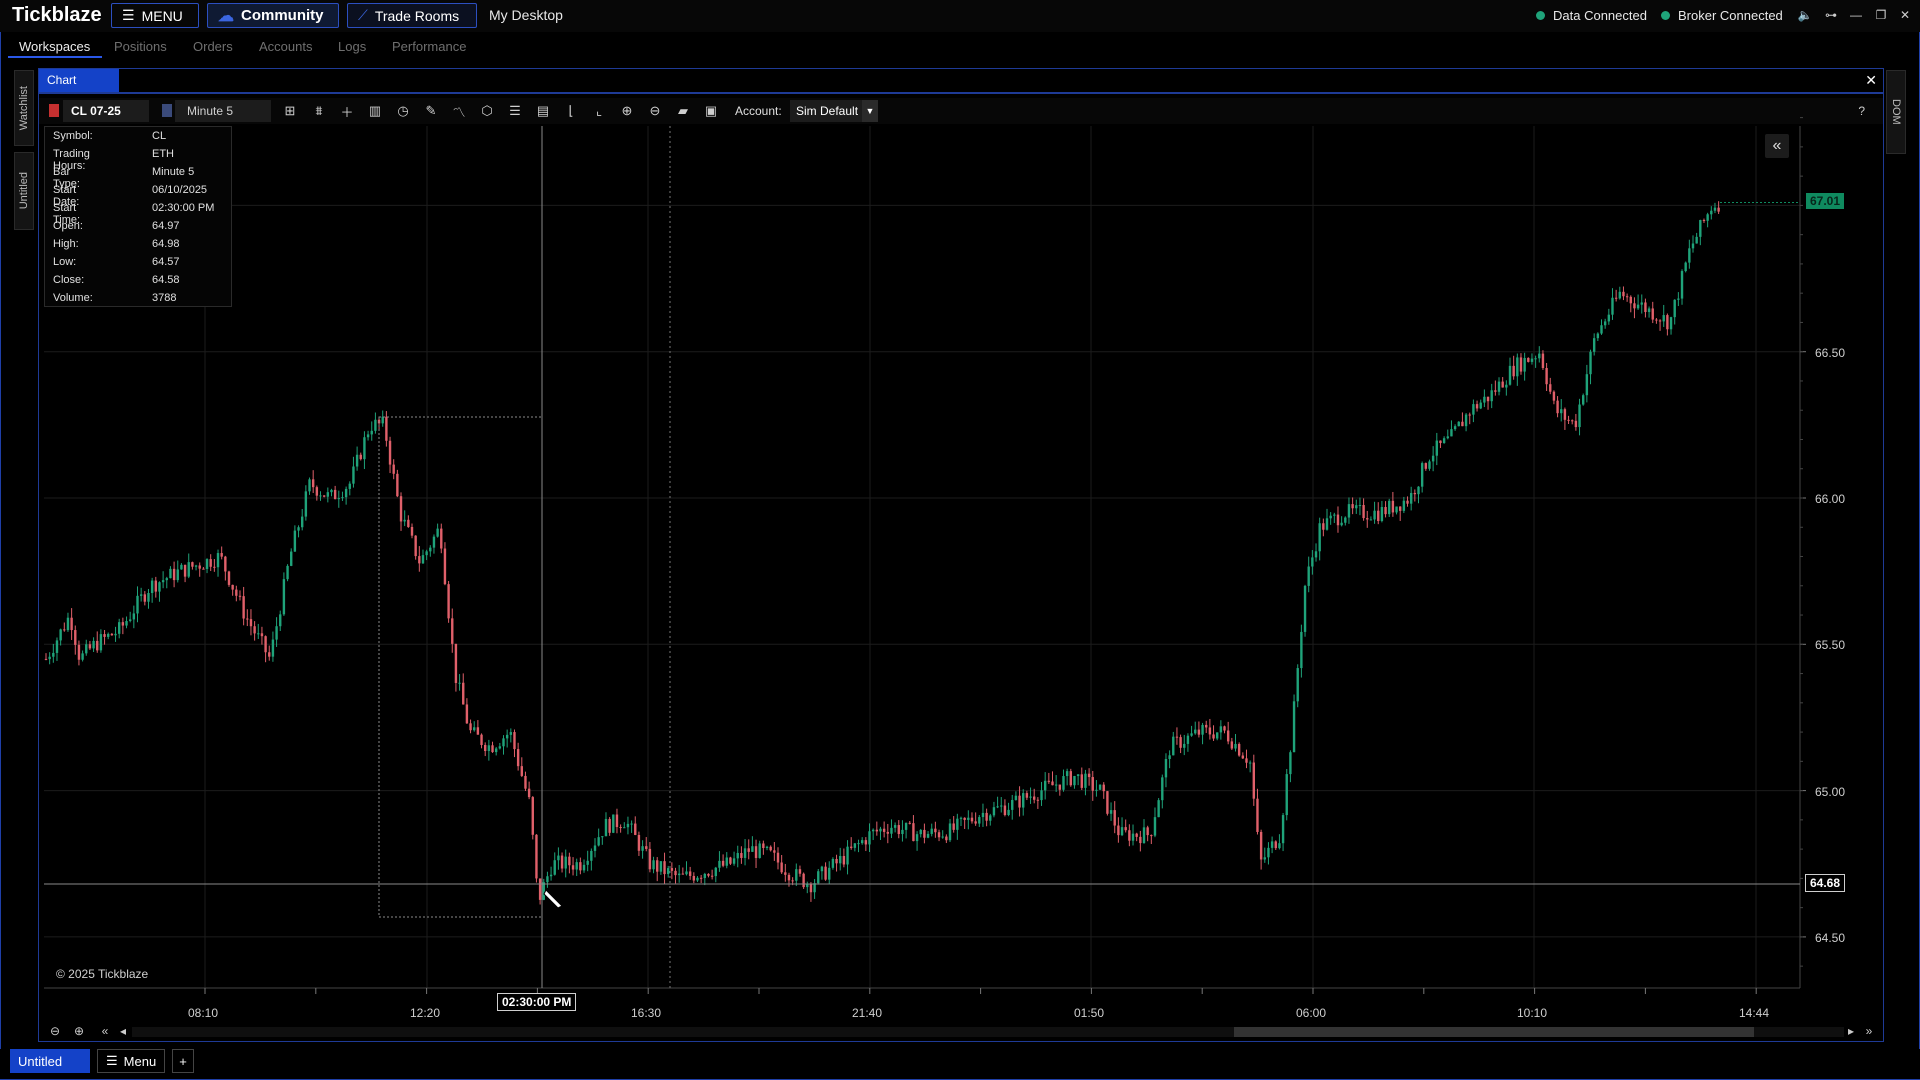 This screenshot has height=1080, width=1920. Describe the element at coordinates (183, 1061) in the screenshot. I see `add-workspace-button: +` at that location.